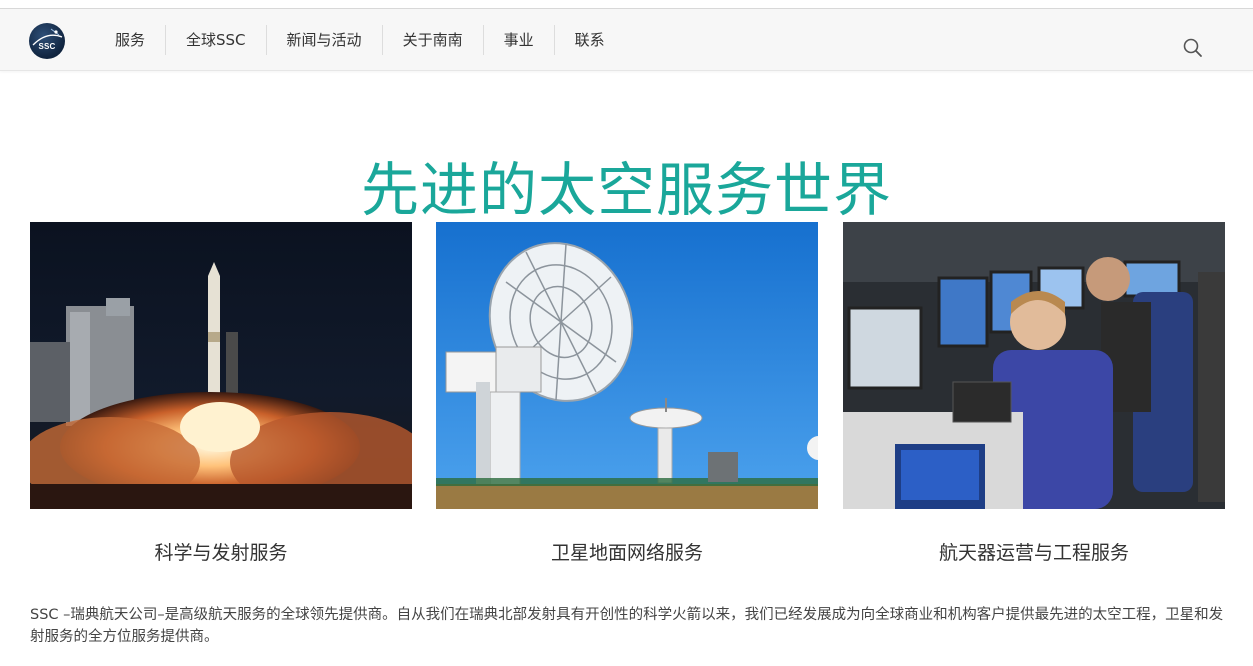 Image resolution: width=1253 pixels, height=666 pixels. I want to click on card-caption-launch: 科学与发射服务, so click(221, 551).